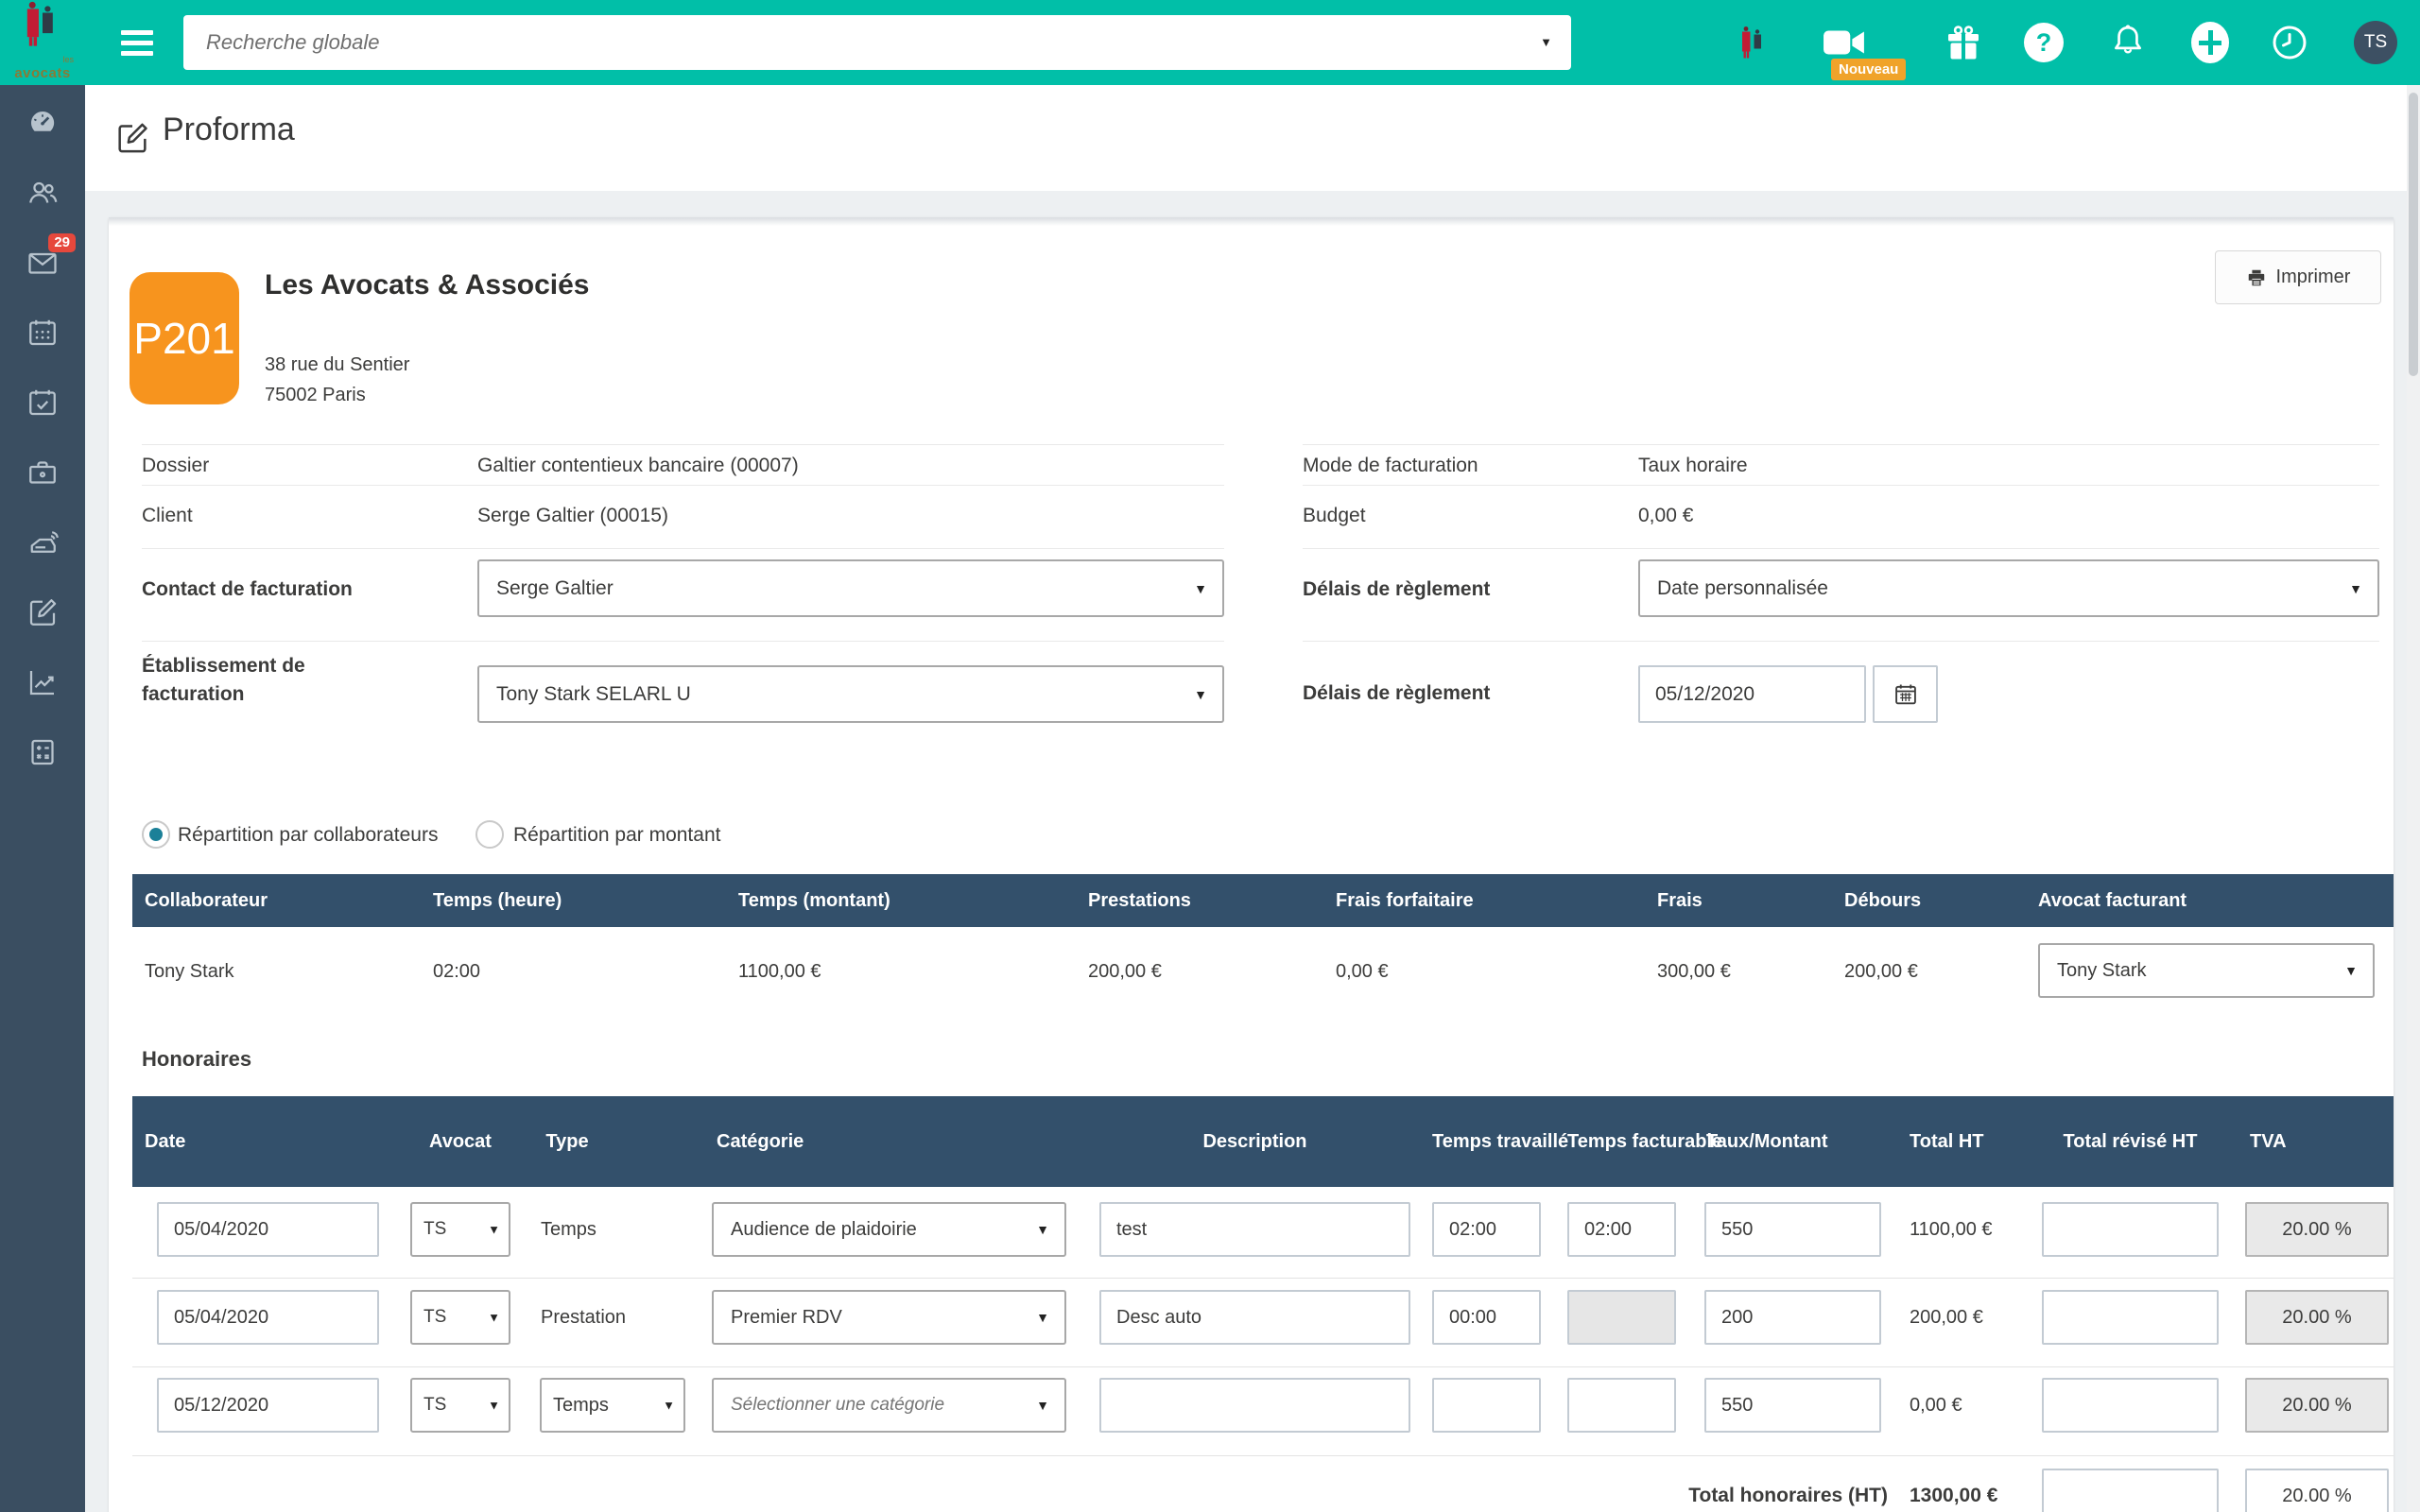 The width and height of the screenshot is (2420, 1512). I want to click on total-honoraires-label: Total honoraires (HT), so click(1788, 1495).